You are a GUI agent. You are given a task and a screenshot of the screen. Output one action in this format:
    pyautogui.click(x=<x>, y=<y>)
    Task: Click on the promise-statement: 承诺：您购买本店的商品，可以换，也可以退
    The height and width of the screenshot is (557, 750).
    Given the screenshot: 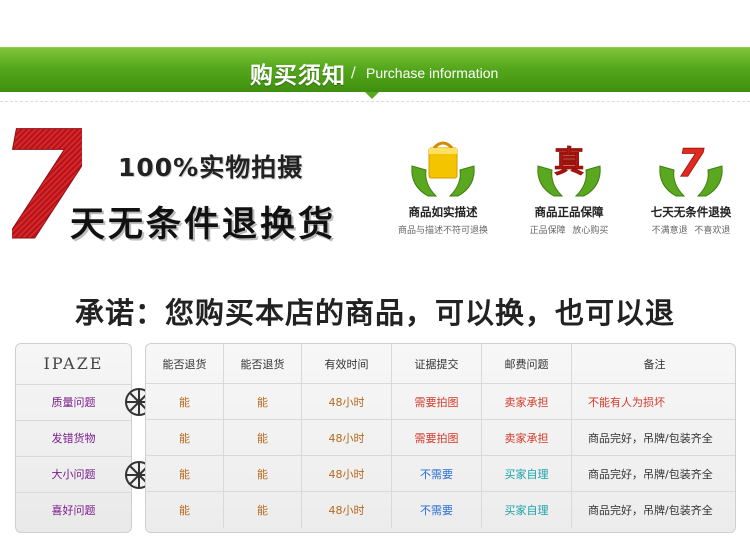 What is the action you would take?
    pyautogui.click(x=374, y=313)
    